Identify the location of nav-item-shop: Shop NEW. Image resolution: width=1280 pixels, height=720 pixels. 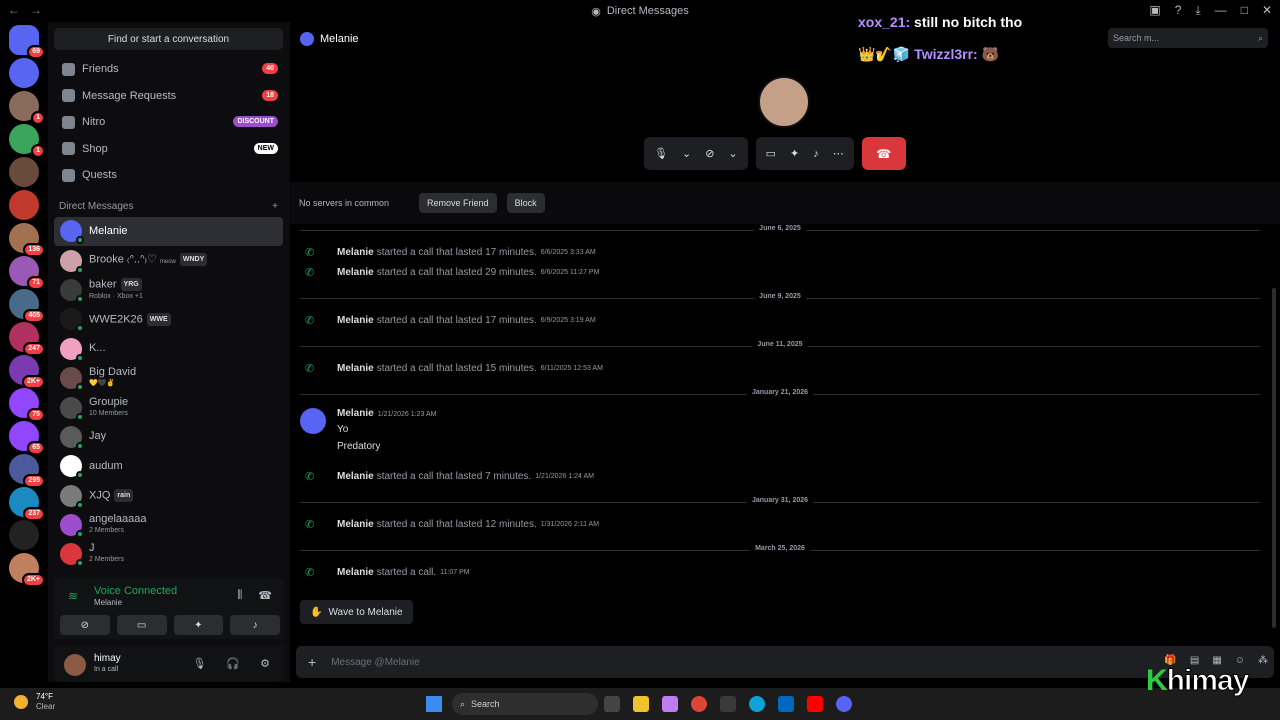
(169, 149).